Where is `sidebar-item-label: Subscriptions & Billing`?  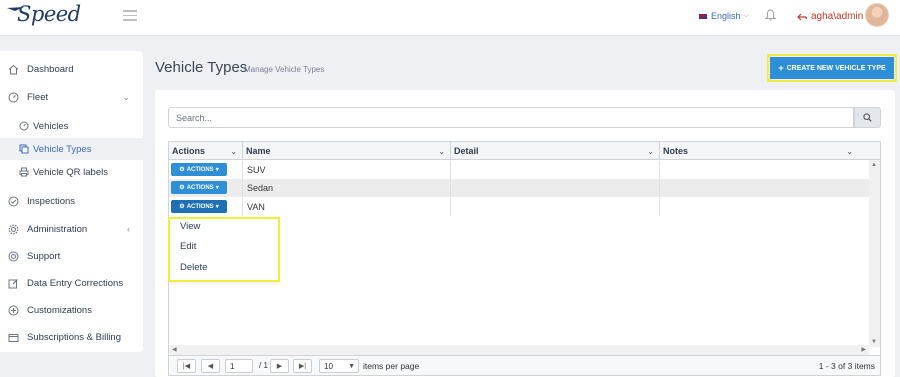 sidebar-item-label: Subscriptions & Billing is located at coordinates (74, 337).